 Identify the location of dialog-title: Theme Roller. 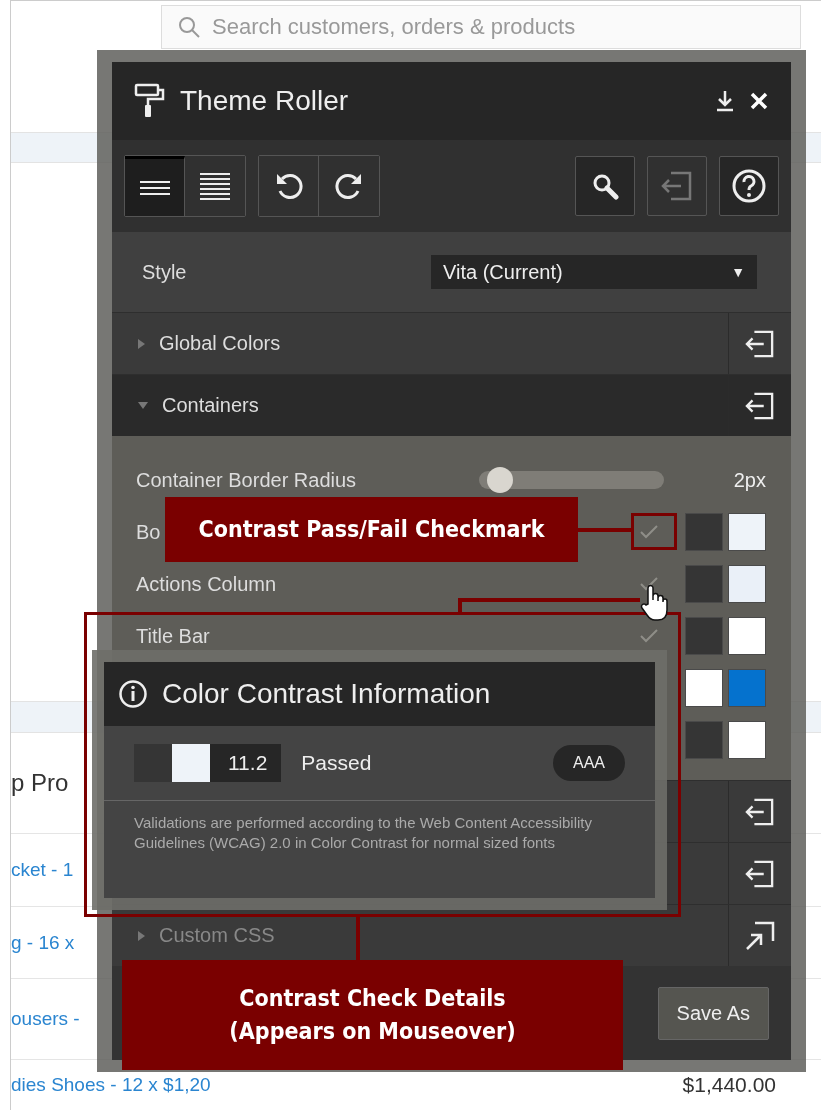
(265, 101).